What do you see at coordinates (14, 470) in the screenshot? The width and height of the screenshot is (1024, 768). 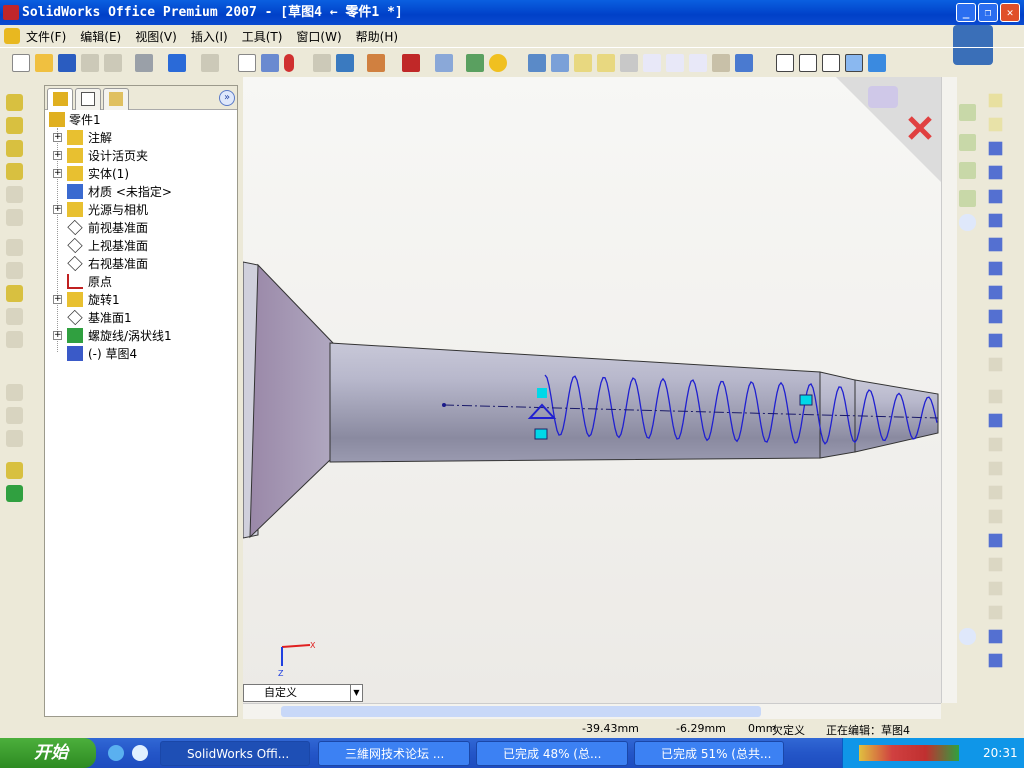 I see `reference-geometry-icon` at bounding box center [14, 470].